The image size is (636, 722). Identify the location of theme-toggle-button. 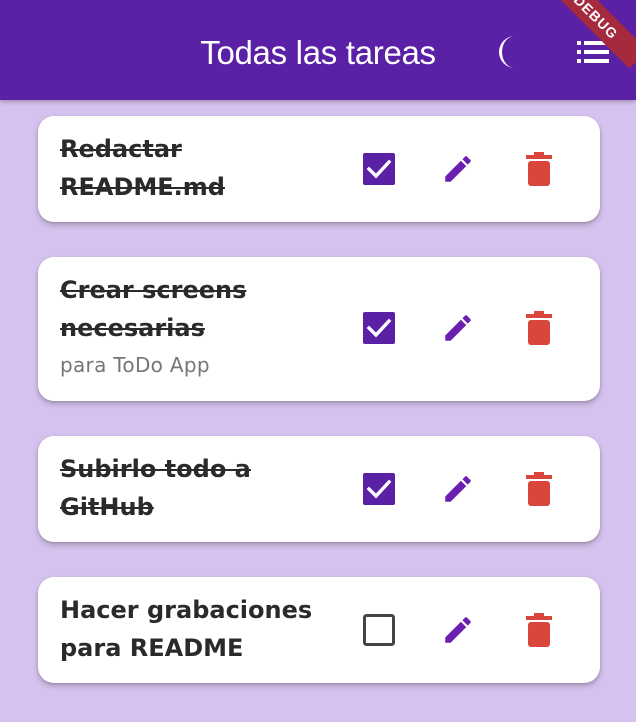
(512, 52).